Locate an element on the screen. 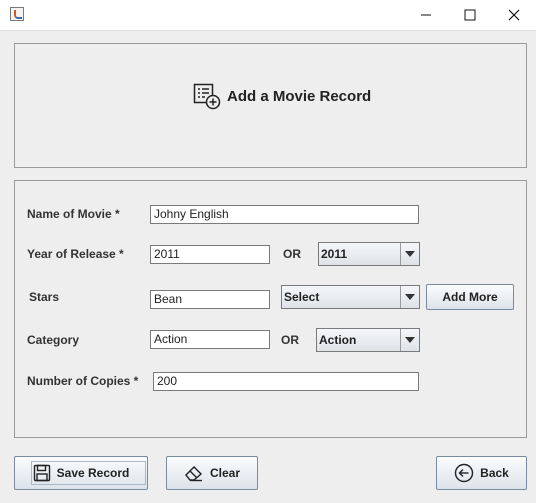 The height and width of the screenshot is (503, 536). maximize-icon is located at coordinates (470, 15).